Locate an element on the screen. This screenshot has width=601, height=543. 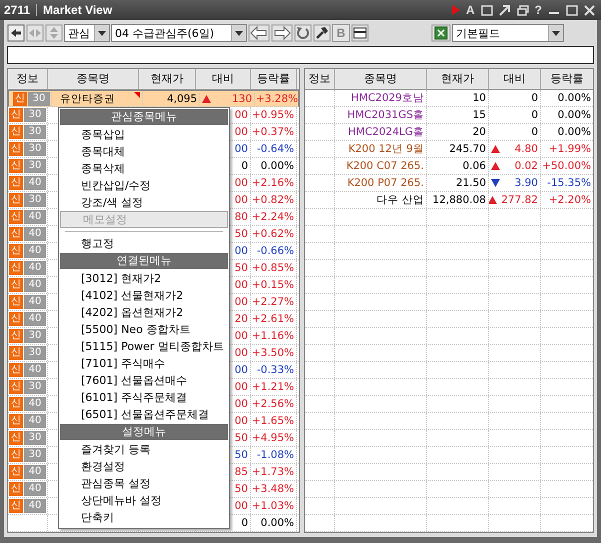
window-code: 2711 is located at coordinates (17, 10).